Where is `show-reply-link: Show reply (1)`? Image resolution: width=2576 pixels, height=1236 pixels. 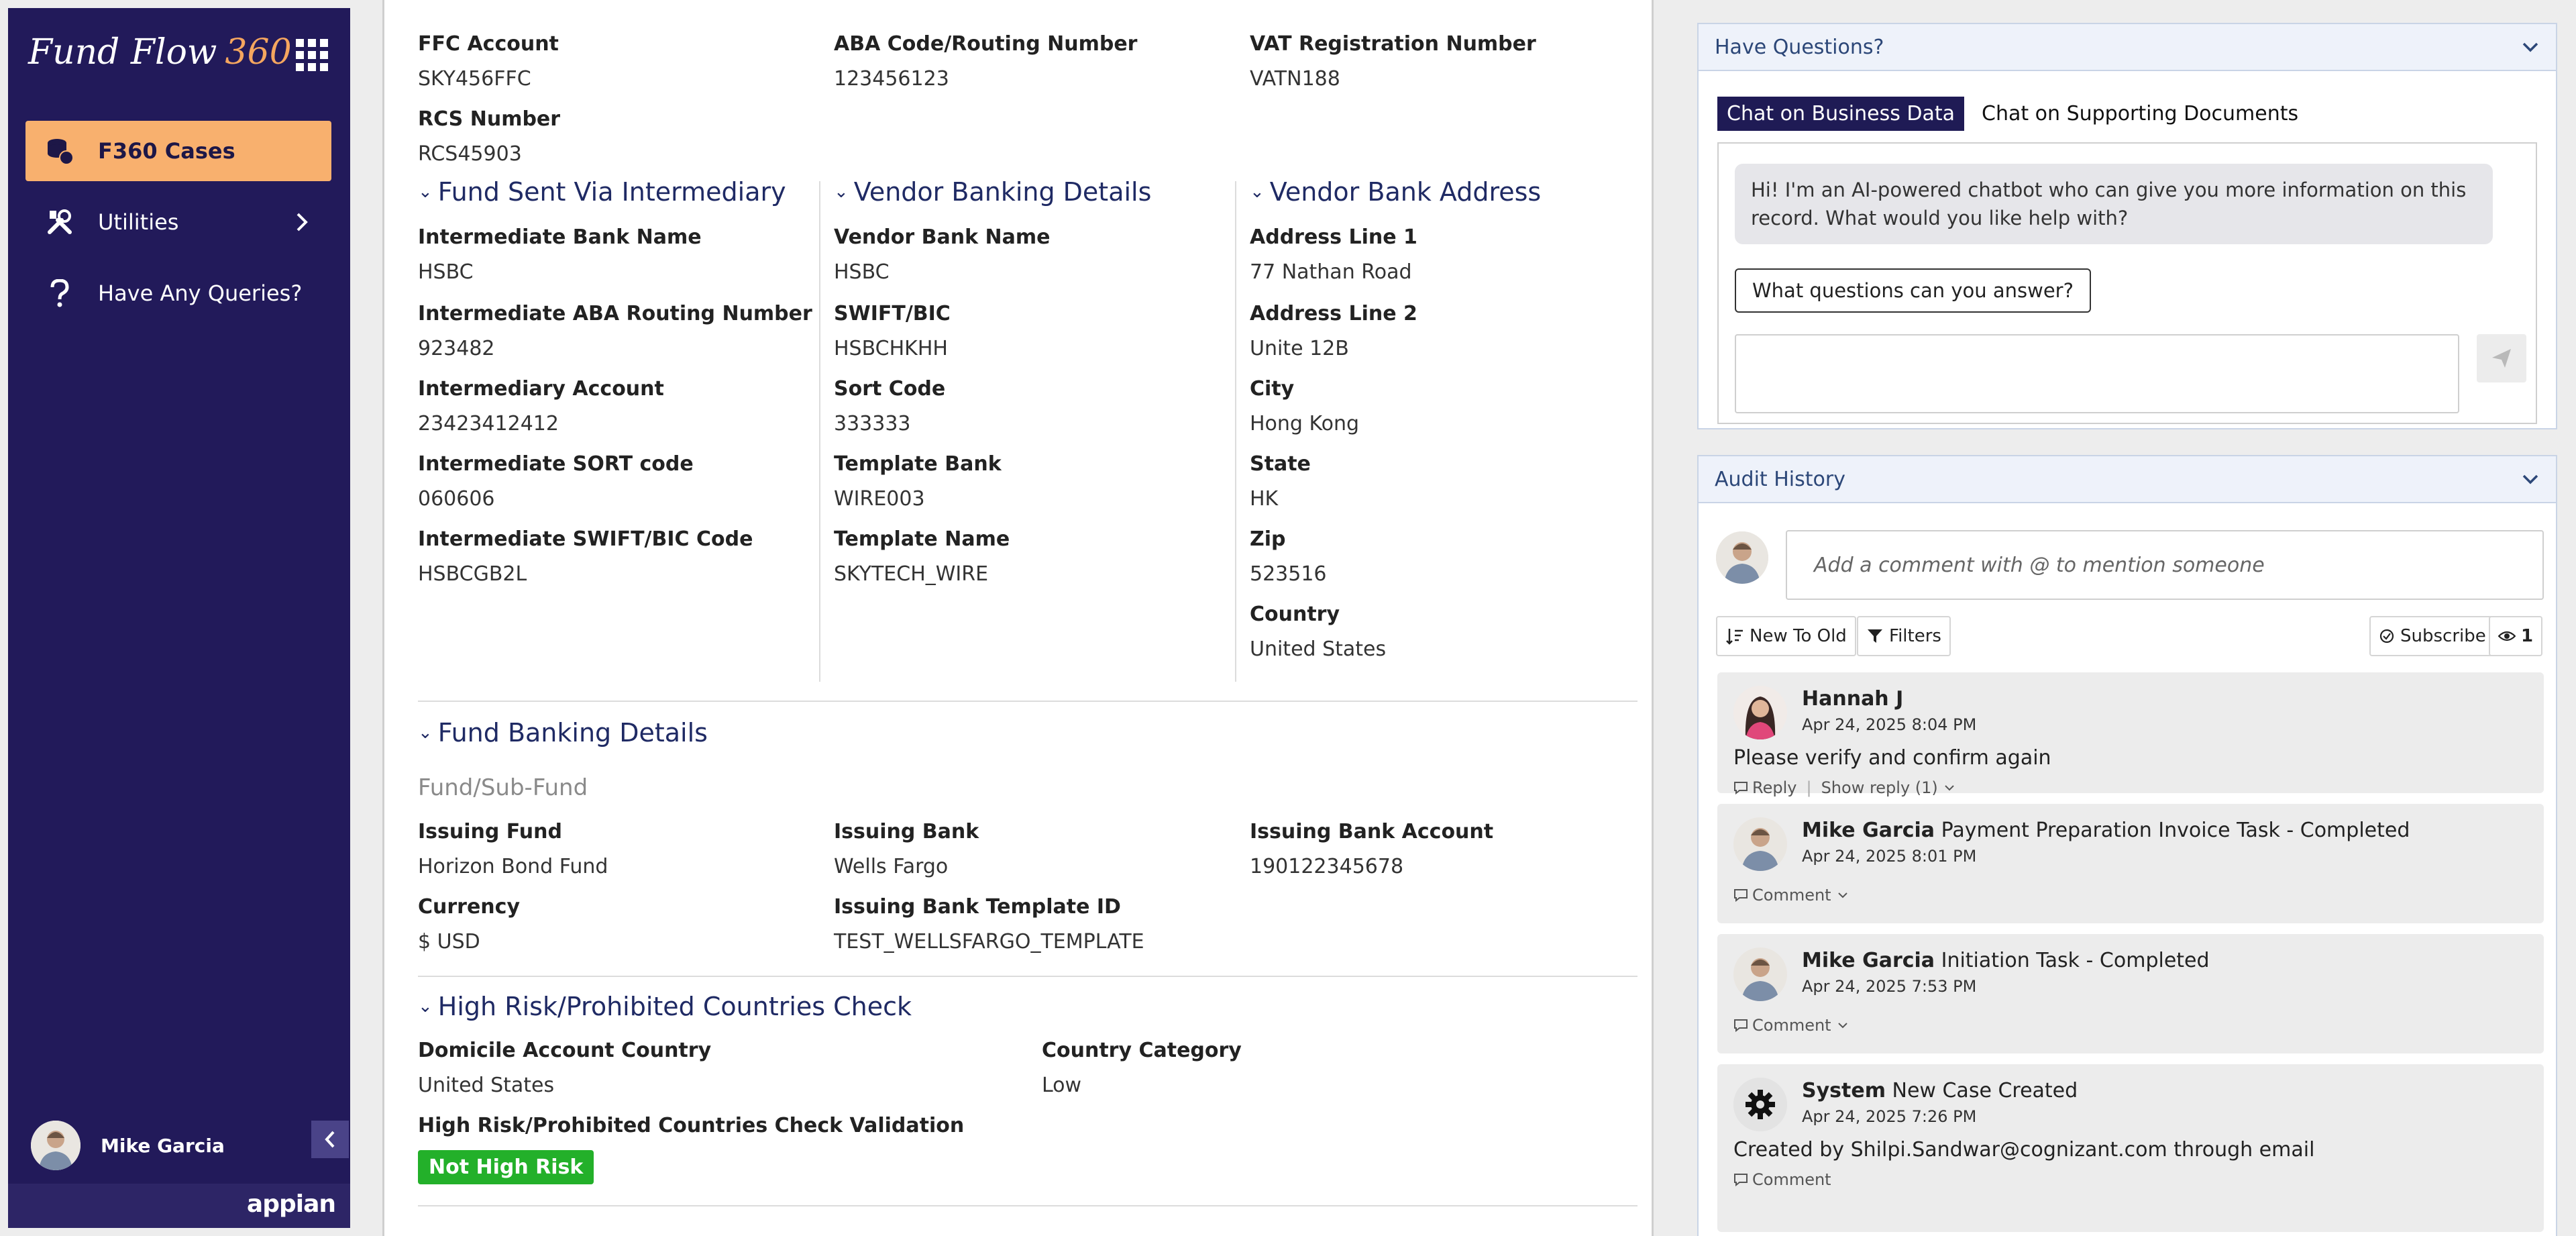 show-reply-link: Show reply (1) is located at coordinates (1879, 787).